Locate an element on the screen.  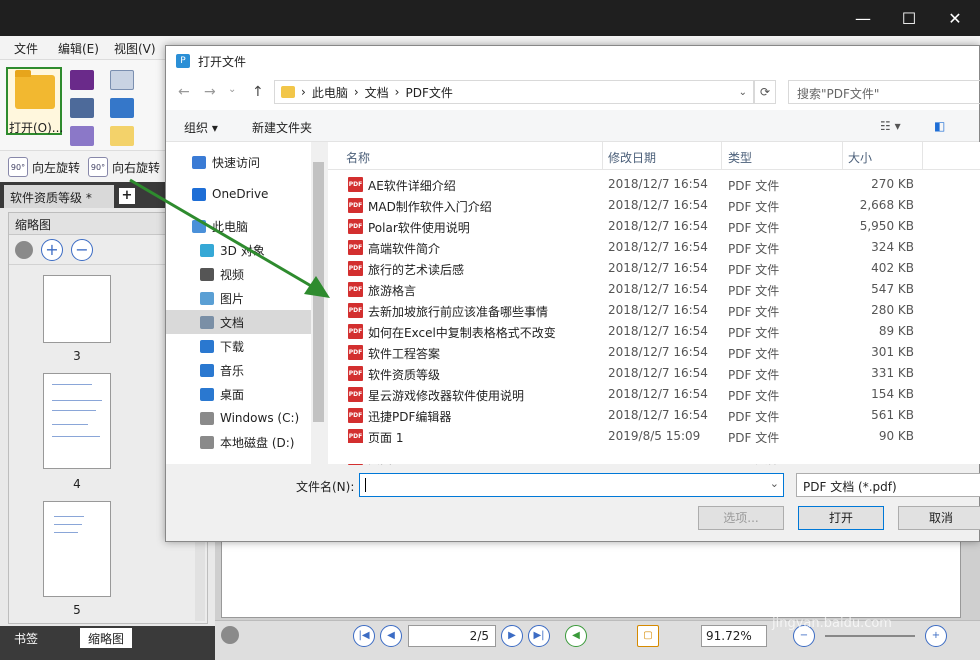
watermark-logo: Baidu经验 is located at coordinates (842, 597).